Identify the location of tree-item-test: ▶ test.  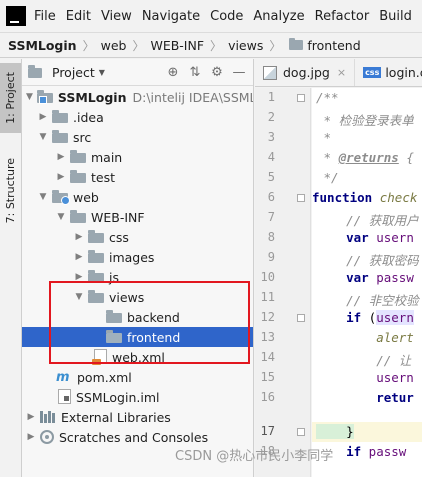
(137, 177).